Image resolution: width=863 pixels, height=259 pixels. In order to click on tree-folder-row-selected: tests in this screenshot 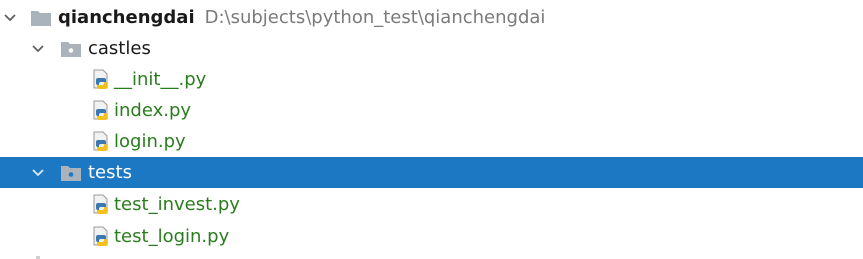, I will do `click(431, 172)`.